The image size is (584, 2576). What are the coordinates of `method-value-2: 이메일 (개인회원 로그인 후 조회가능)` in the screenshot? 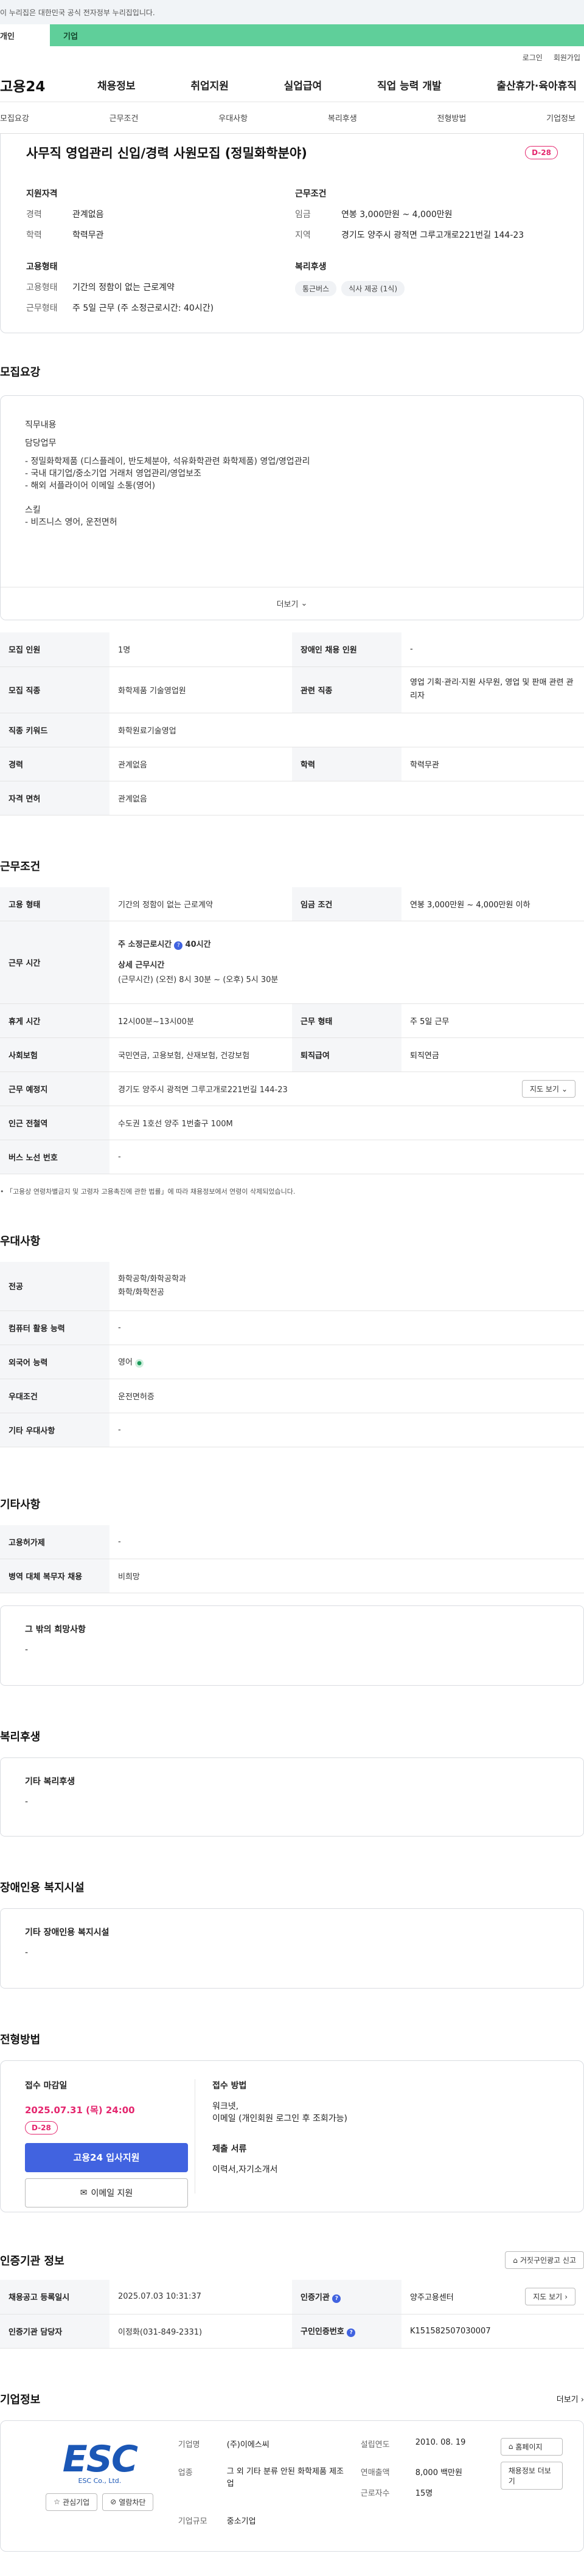 It's located at (279, 2119).